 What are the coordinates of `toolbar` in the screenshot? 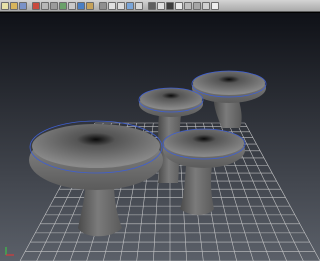 It's located at (160, 6).